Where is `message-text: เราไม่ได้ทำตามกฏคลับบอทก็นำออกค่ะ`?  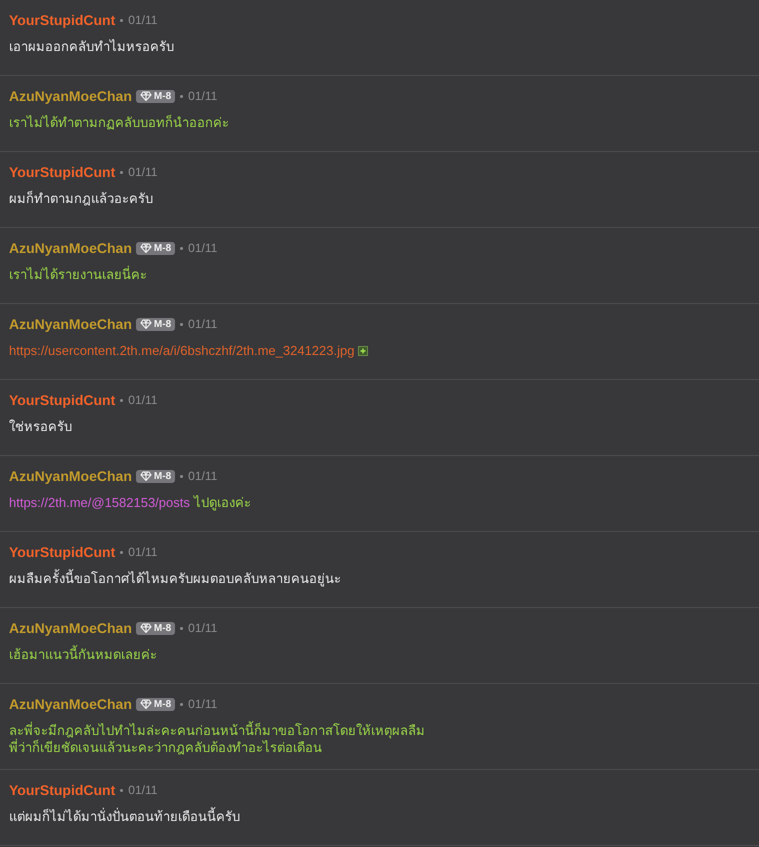 message-text: เราไม่ได้ทำตามกฏคลับบอทก็นำออกค่ะ is located at coordinates (119, 122).